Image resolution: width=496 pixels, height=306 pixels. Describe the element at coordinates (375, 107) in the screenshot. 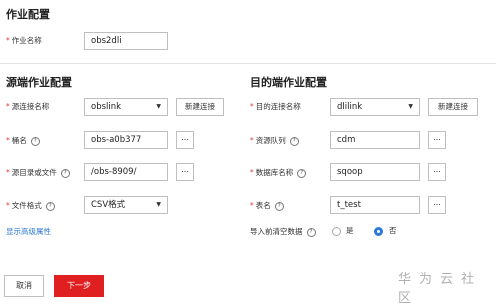

I see `destination-connection-select: dlilink ▼` at that location.